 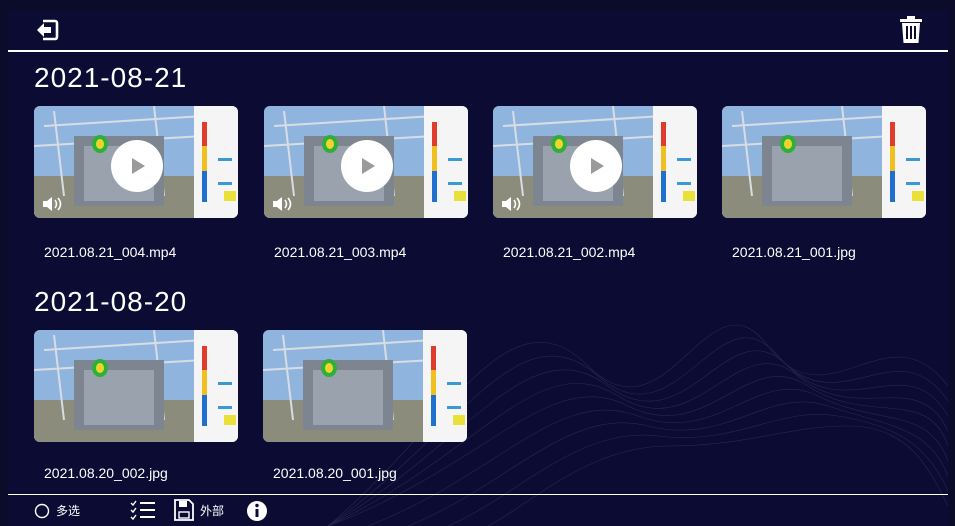 What do you see at coordinates (146, 252) in the screenshot?
I see `file-name: 2021.08.21_004.mp4` at bounding box center [146, 252].